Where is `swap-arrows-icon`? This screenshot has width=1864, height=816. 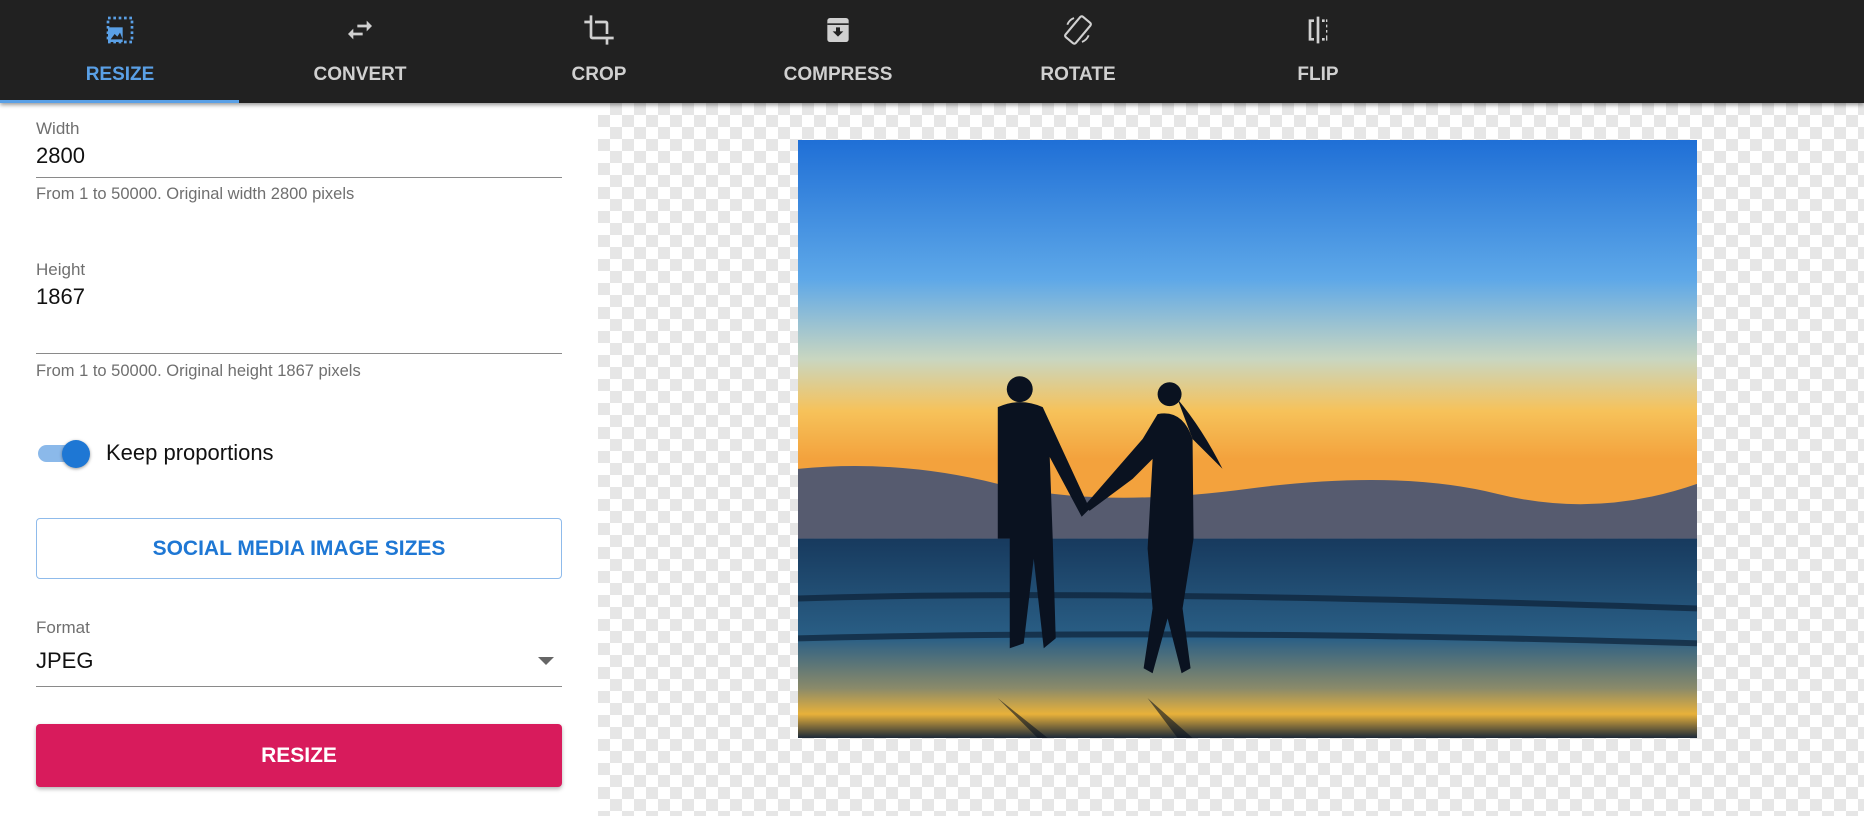
swap-arrows-icon is located at coordinates (360, 30).